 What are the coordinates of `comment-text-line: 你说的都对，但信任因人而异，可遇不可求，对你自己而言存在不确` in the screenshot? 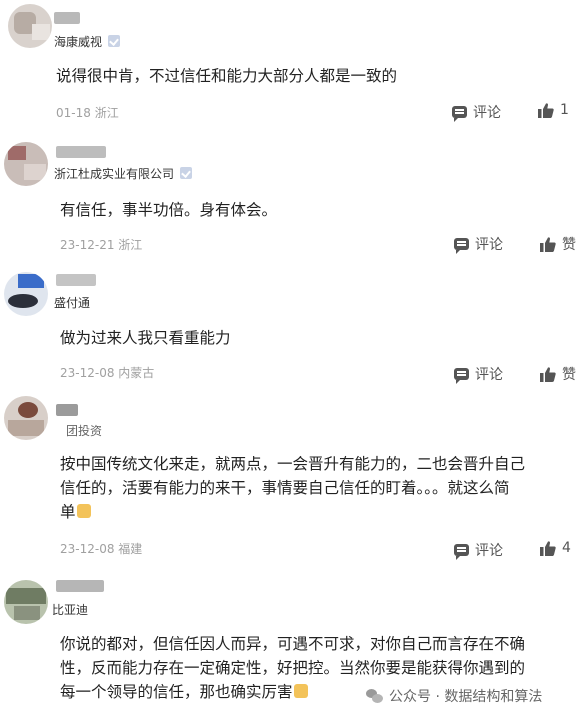 It's located at (293, 644).